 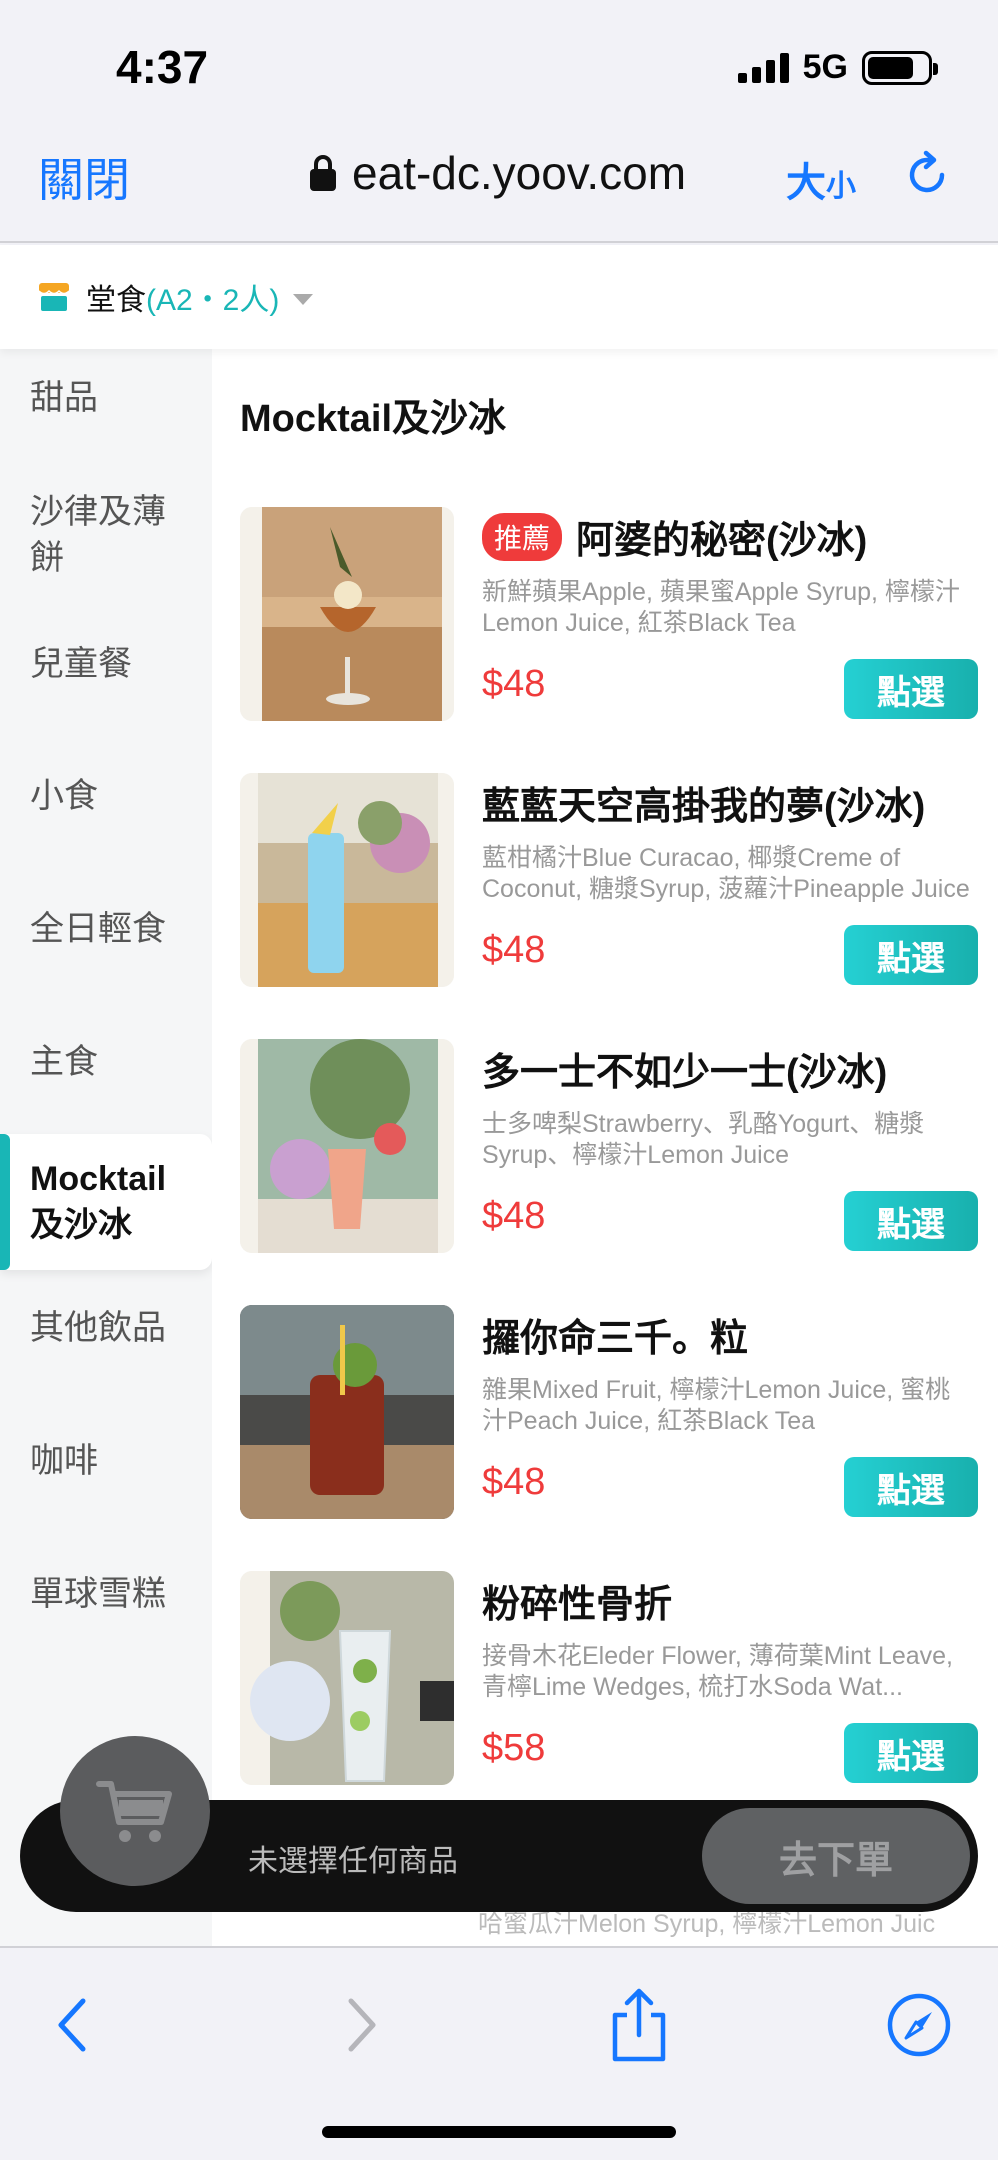 I want to click on cart-icon, so click(x=134, y=1811).